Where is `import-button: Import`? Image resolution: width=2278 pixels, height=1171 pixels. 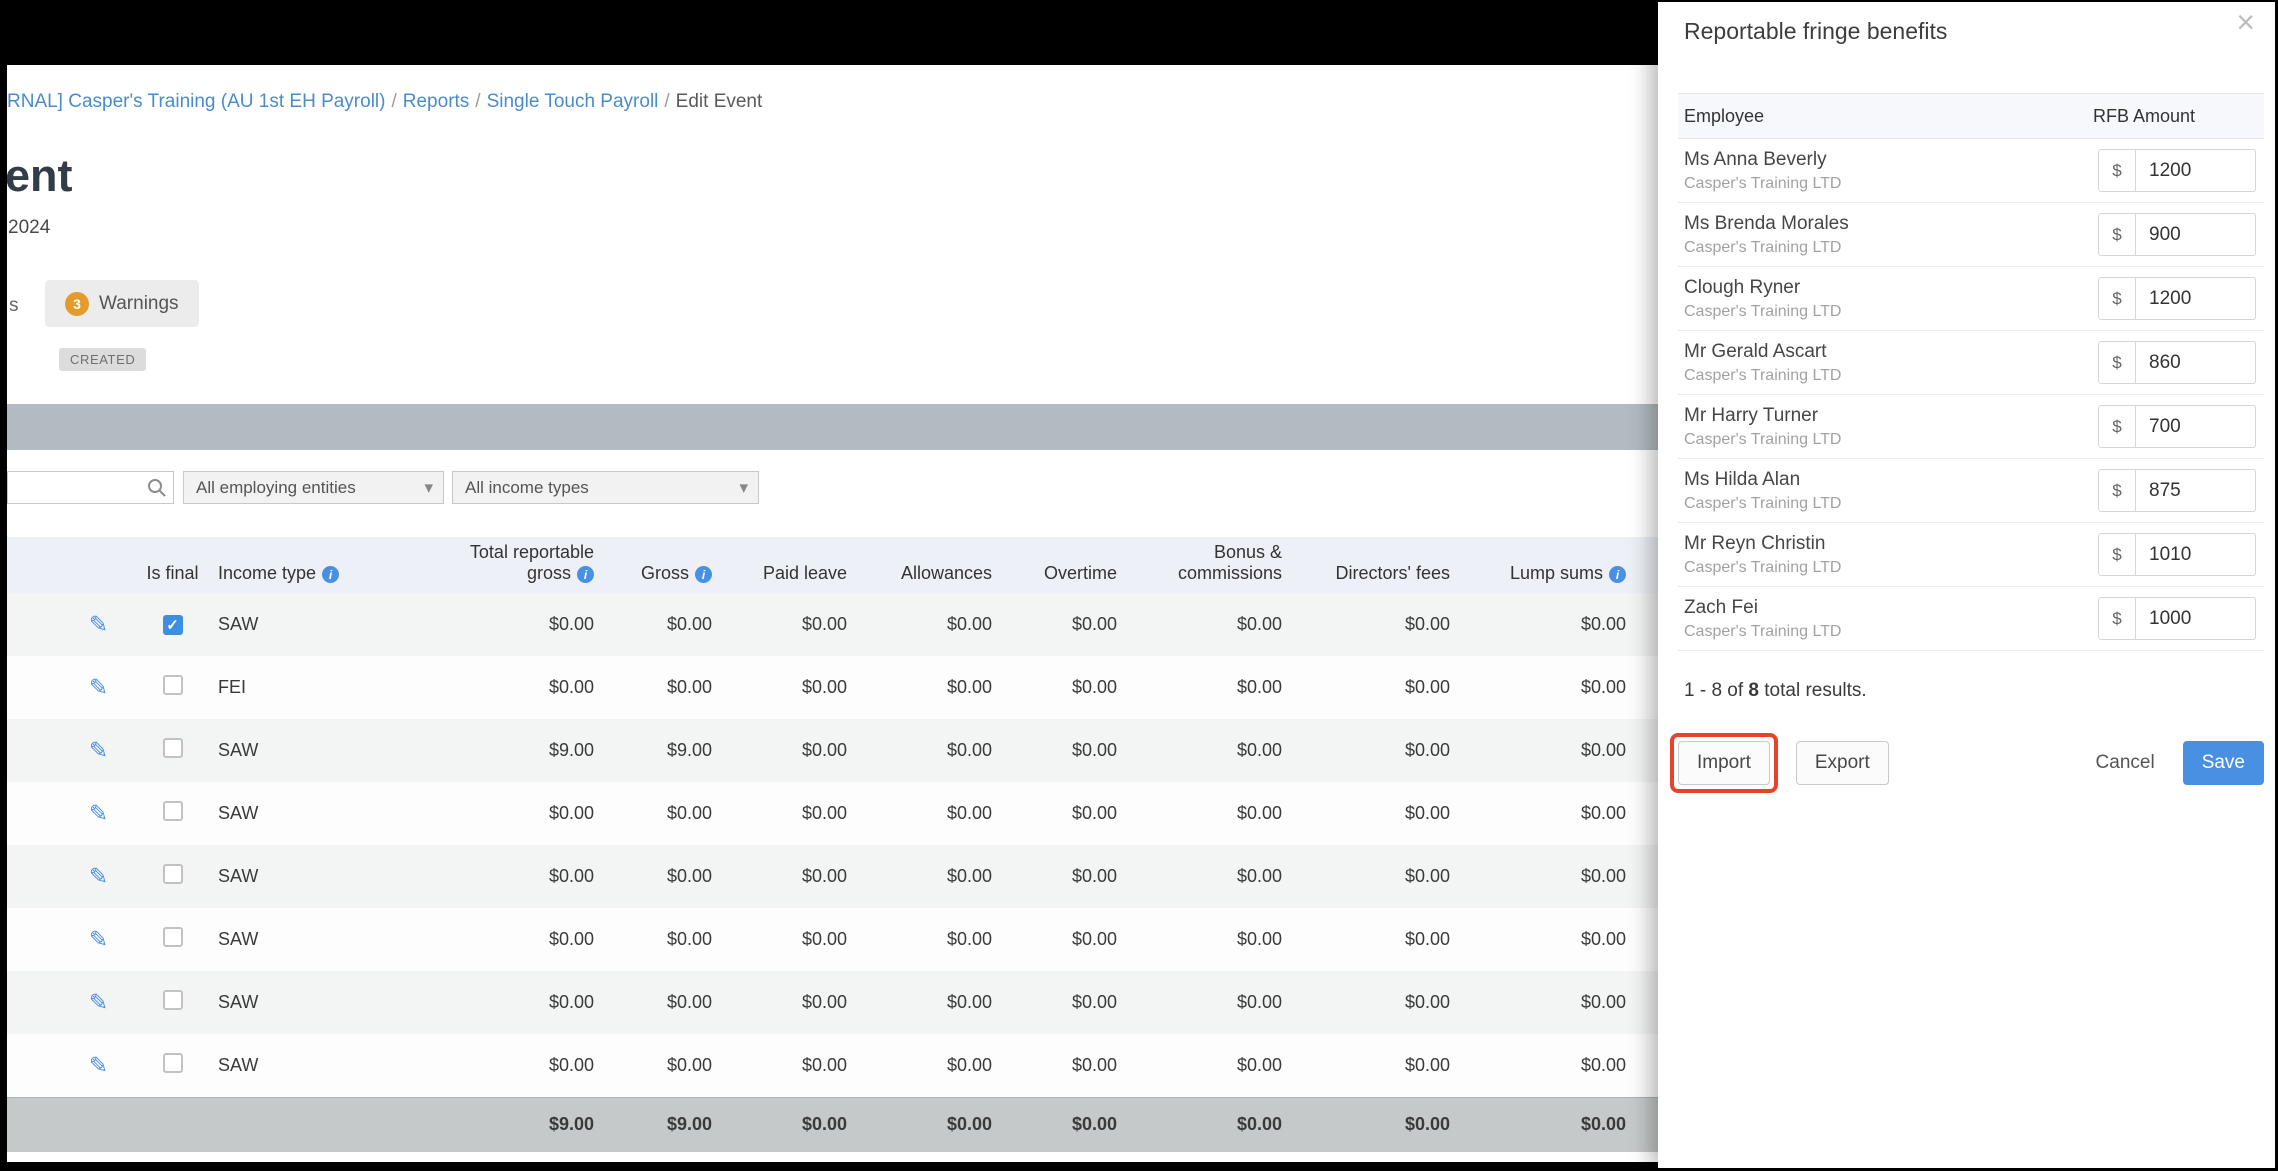
import-button: Import is located at coordinates (1724, 763).